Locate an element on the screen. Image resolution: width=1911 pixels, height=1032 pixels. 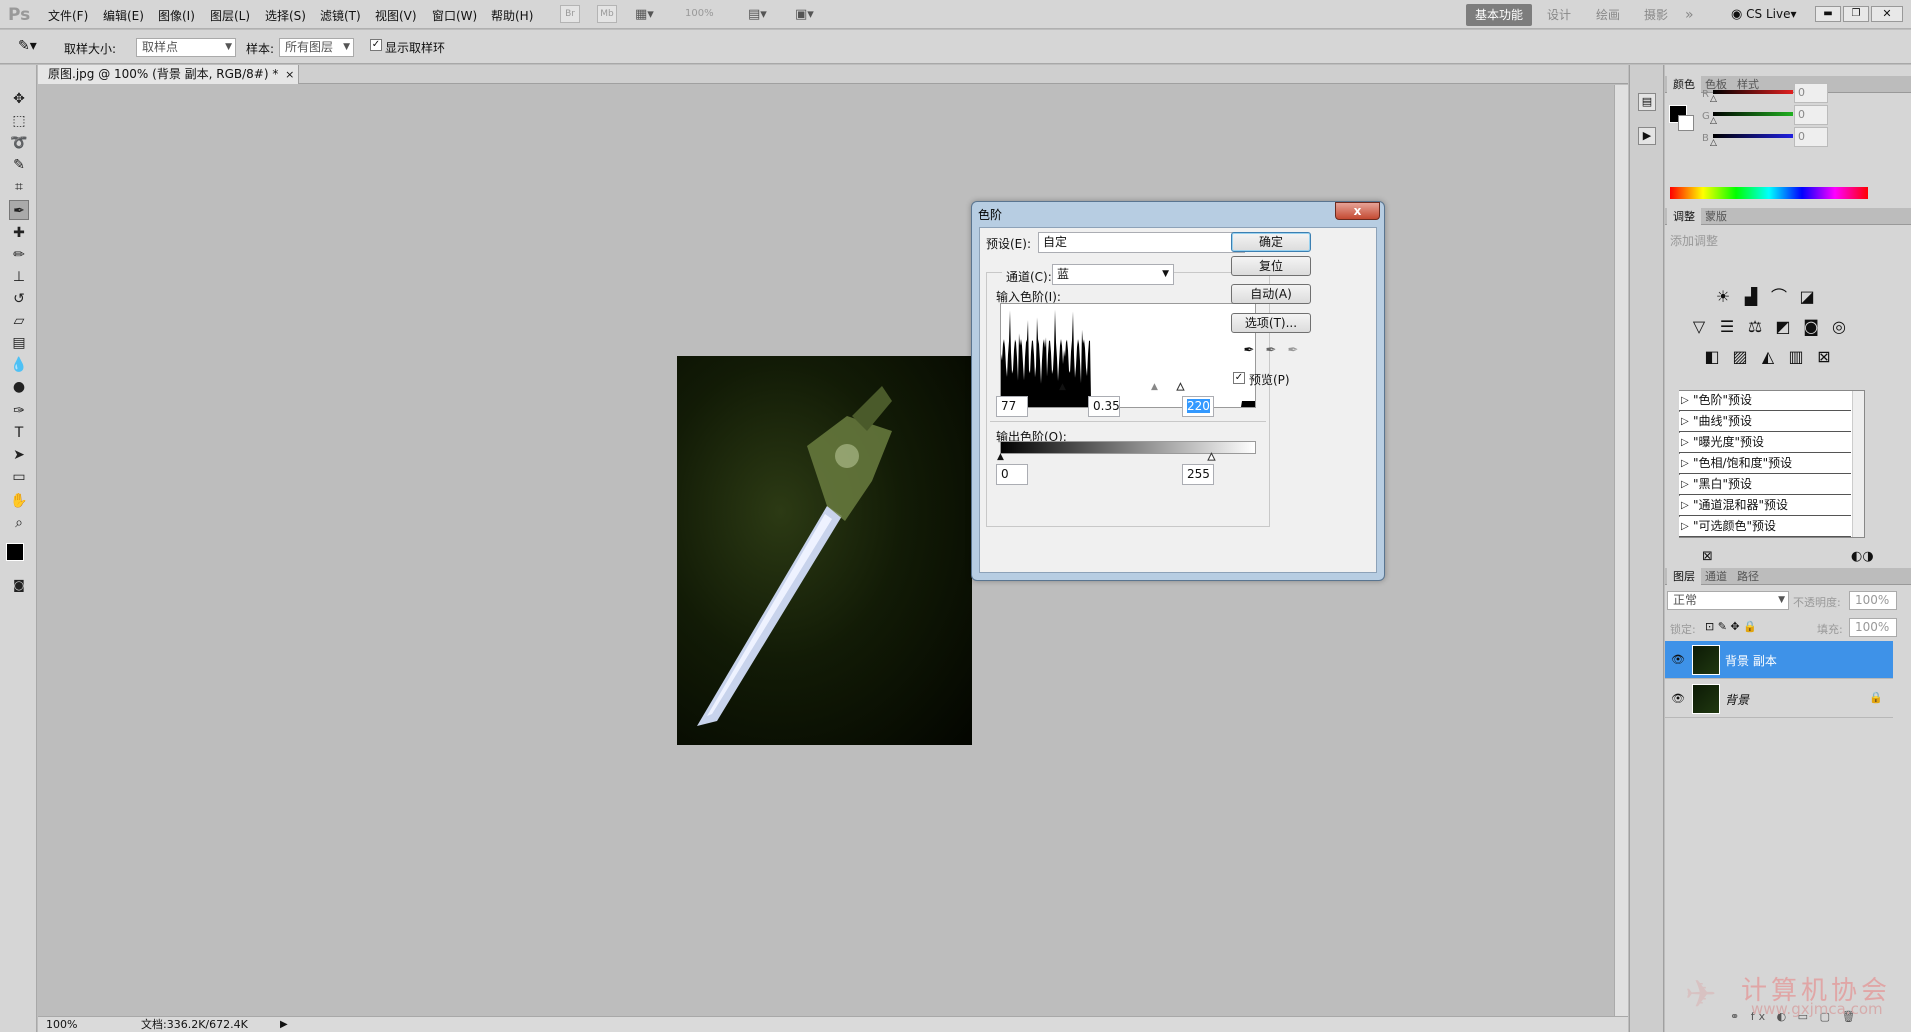
quick-mask-icon: ◙ is located at coordinates (19, 585).